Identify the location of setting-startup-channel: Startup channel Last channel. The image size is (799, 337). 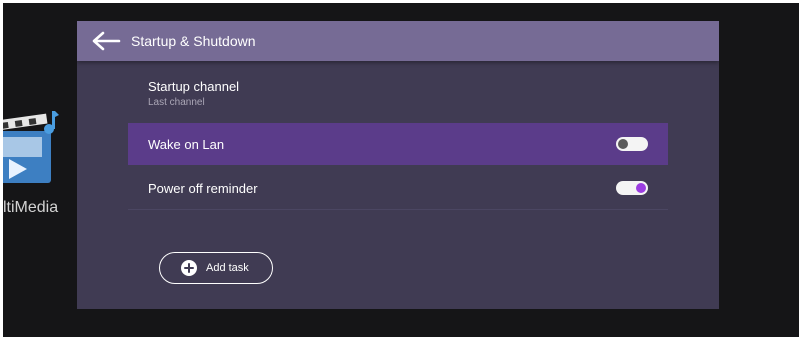
(398, 92).